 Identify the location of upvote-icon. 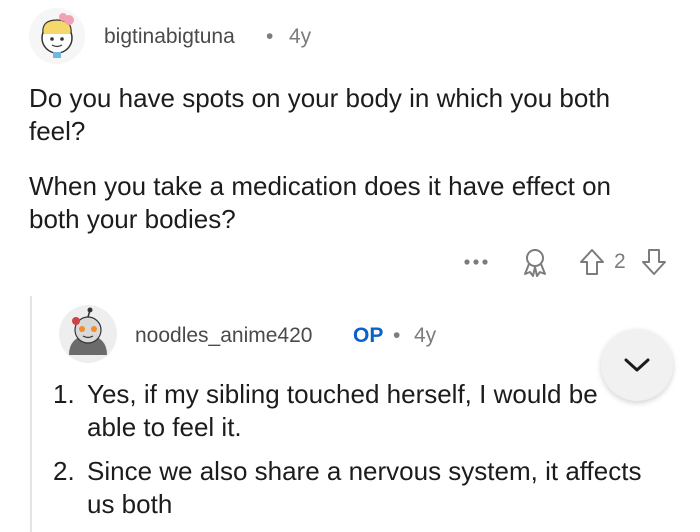
(592, 262).